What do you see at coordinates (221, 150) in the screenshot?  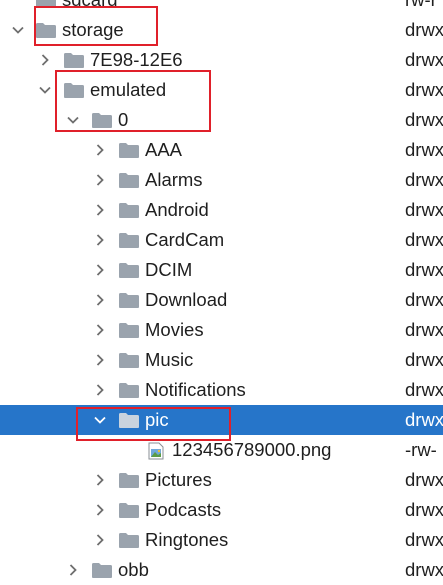 I see `tree-row-aaa: AAA drwx` at bounding box center [221, 150].